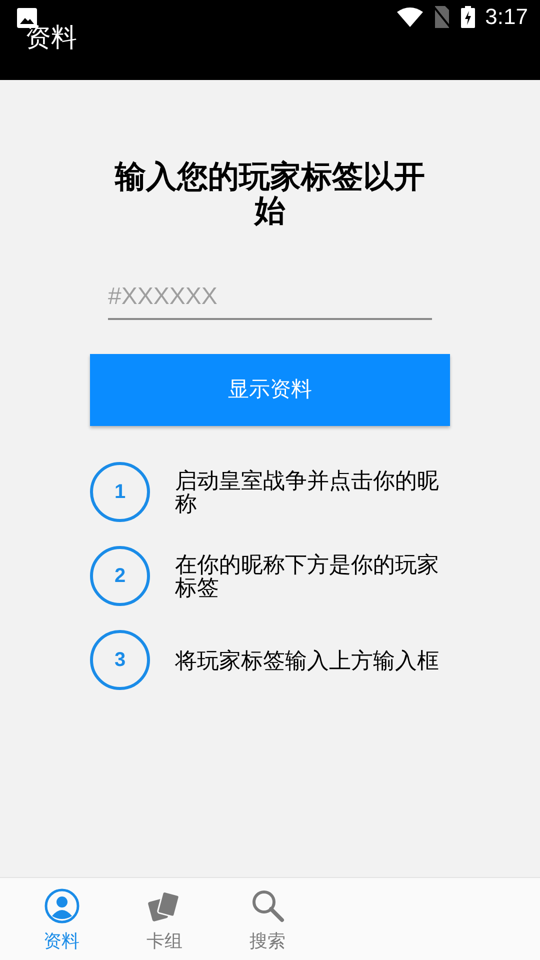 The width and height of the screenshot is (540, 960). What do you see at coordinates (270, 298) in the screenshot?
I see `tag-input-field: #XXXXXX` at bounding box center [270, 298].